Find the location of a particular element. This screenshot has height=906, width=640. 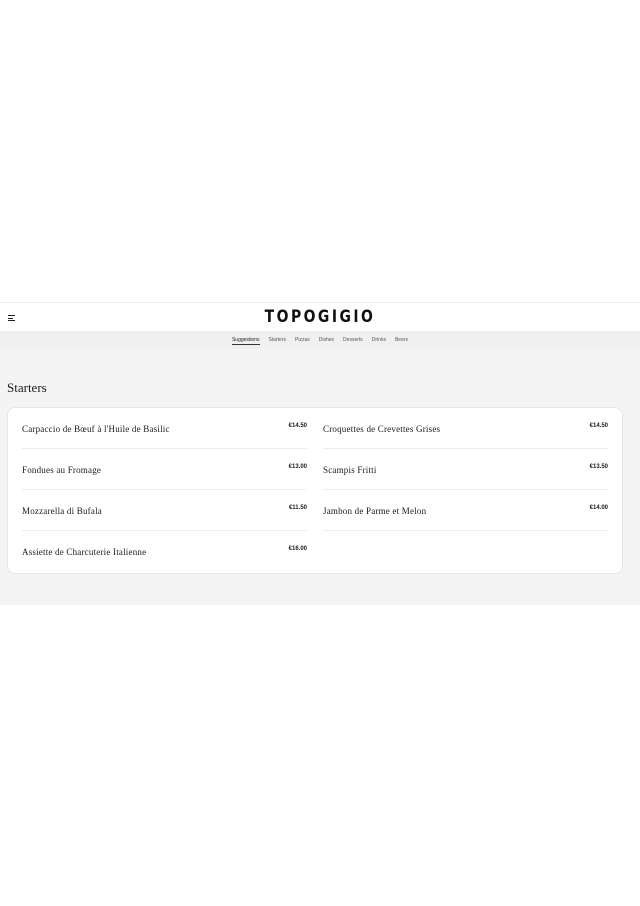

menu-item-name: Carpaccio de Bœuf à l'Huile de Basilic is located at coordinates (96, 429).